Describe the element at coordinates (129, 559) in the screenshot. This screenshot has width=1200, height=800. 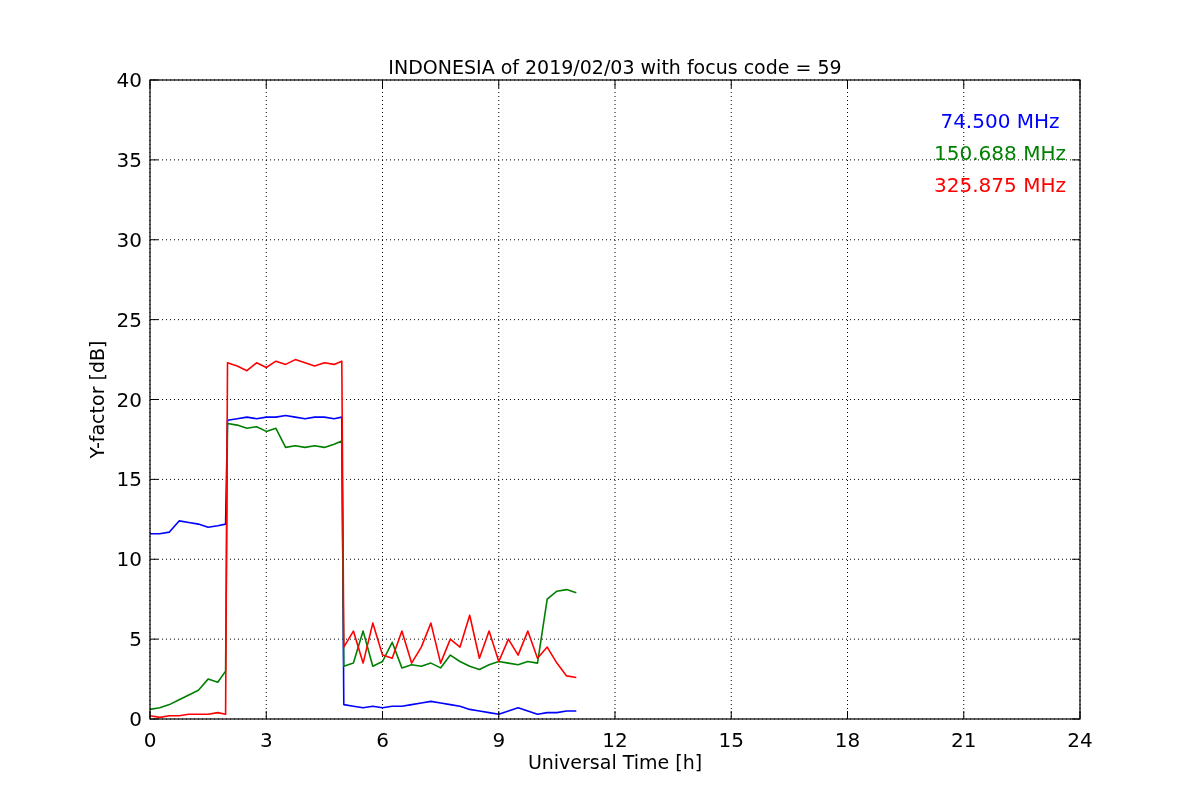
I see `tick-label: 10` at that location.